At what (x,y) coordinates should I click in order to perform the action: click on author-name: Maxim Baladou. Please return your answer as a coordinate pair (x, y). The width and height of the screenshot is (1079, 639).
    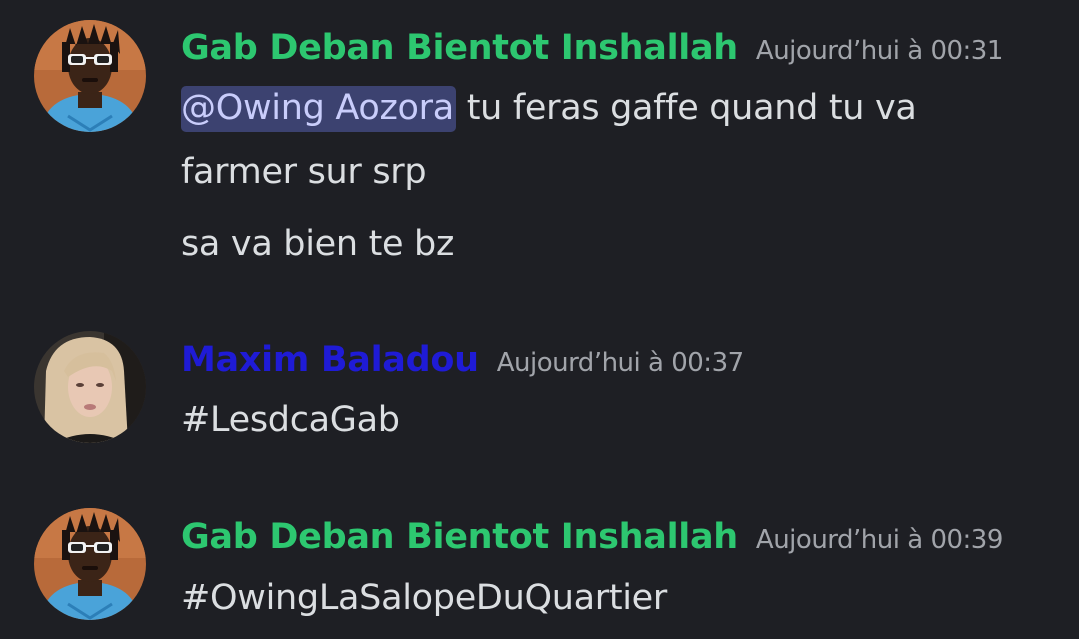
    Looking at the image, I should click on (330, 360).